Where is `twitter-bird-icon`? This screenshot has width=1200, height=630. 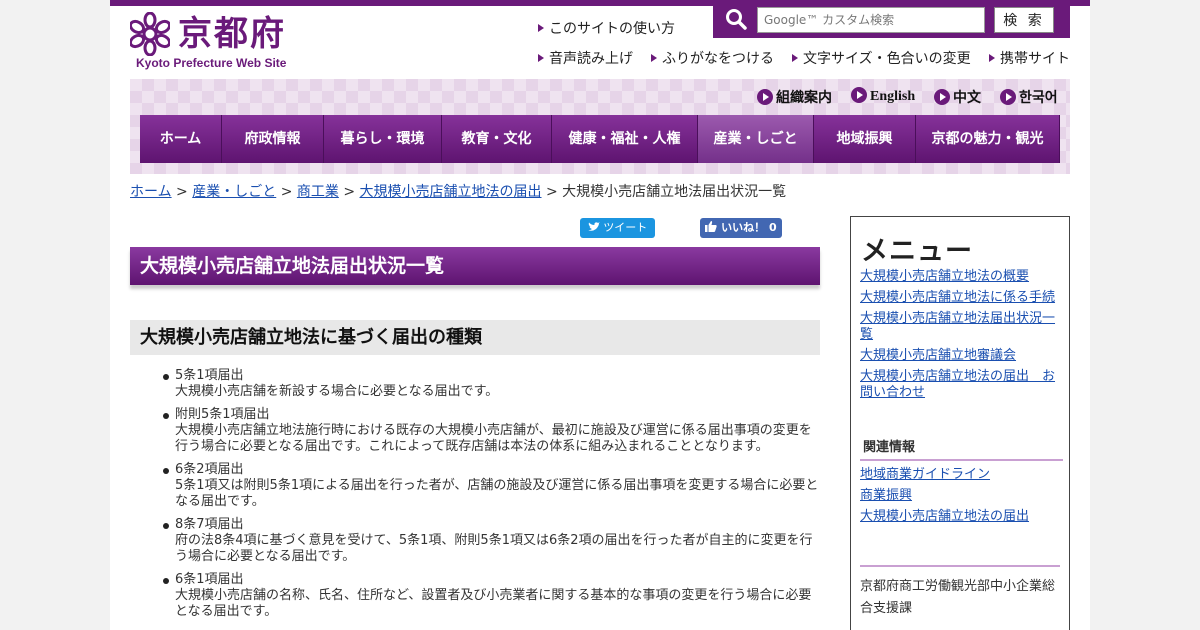 twitter-bird-icon is located at coordinates (593, 226).